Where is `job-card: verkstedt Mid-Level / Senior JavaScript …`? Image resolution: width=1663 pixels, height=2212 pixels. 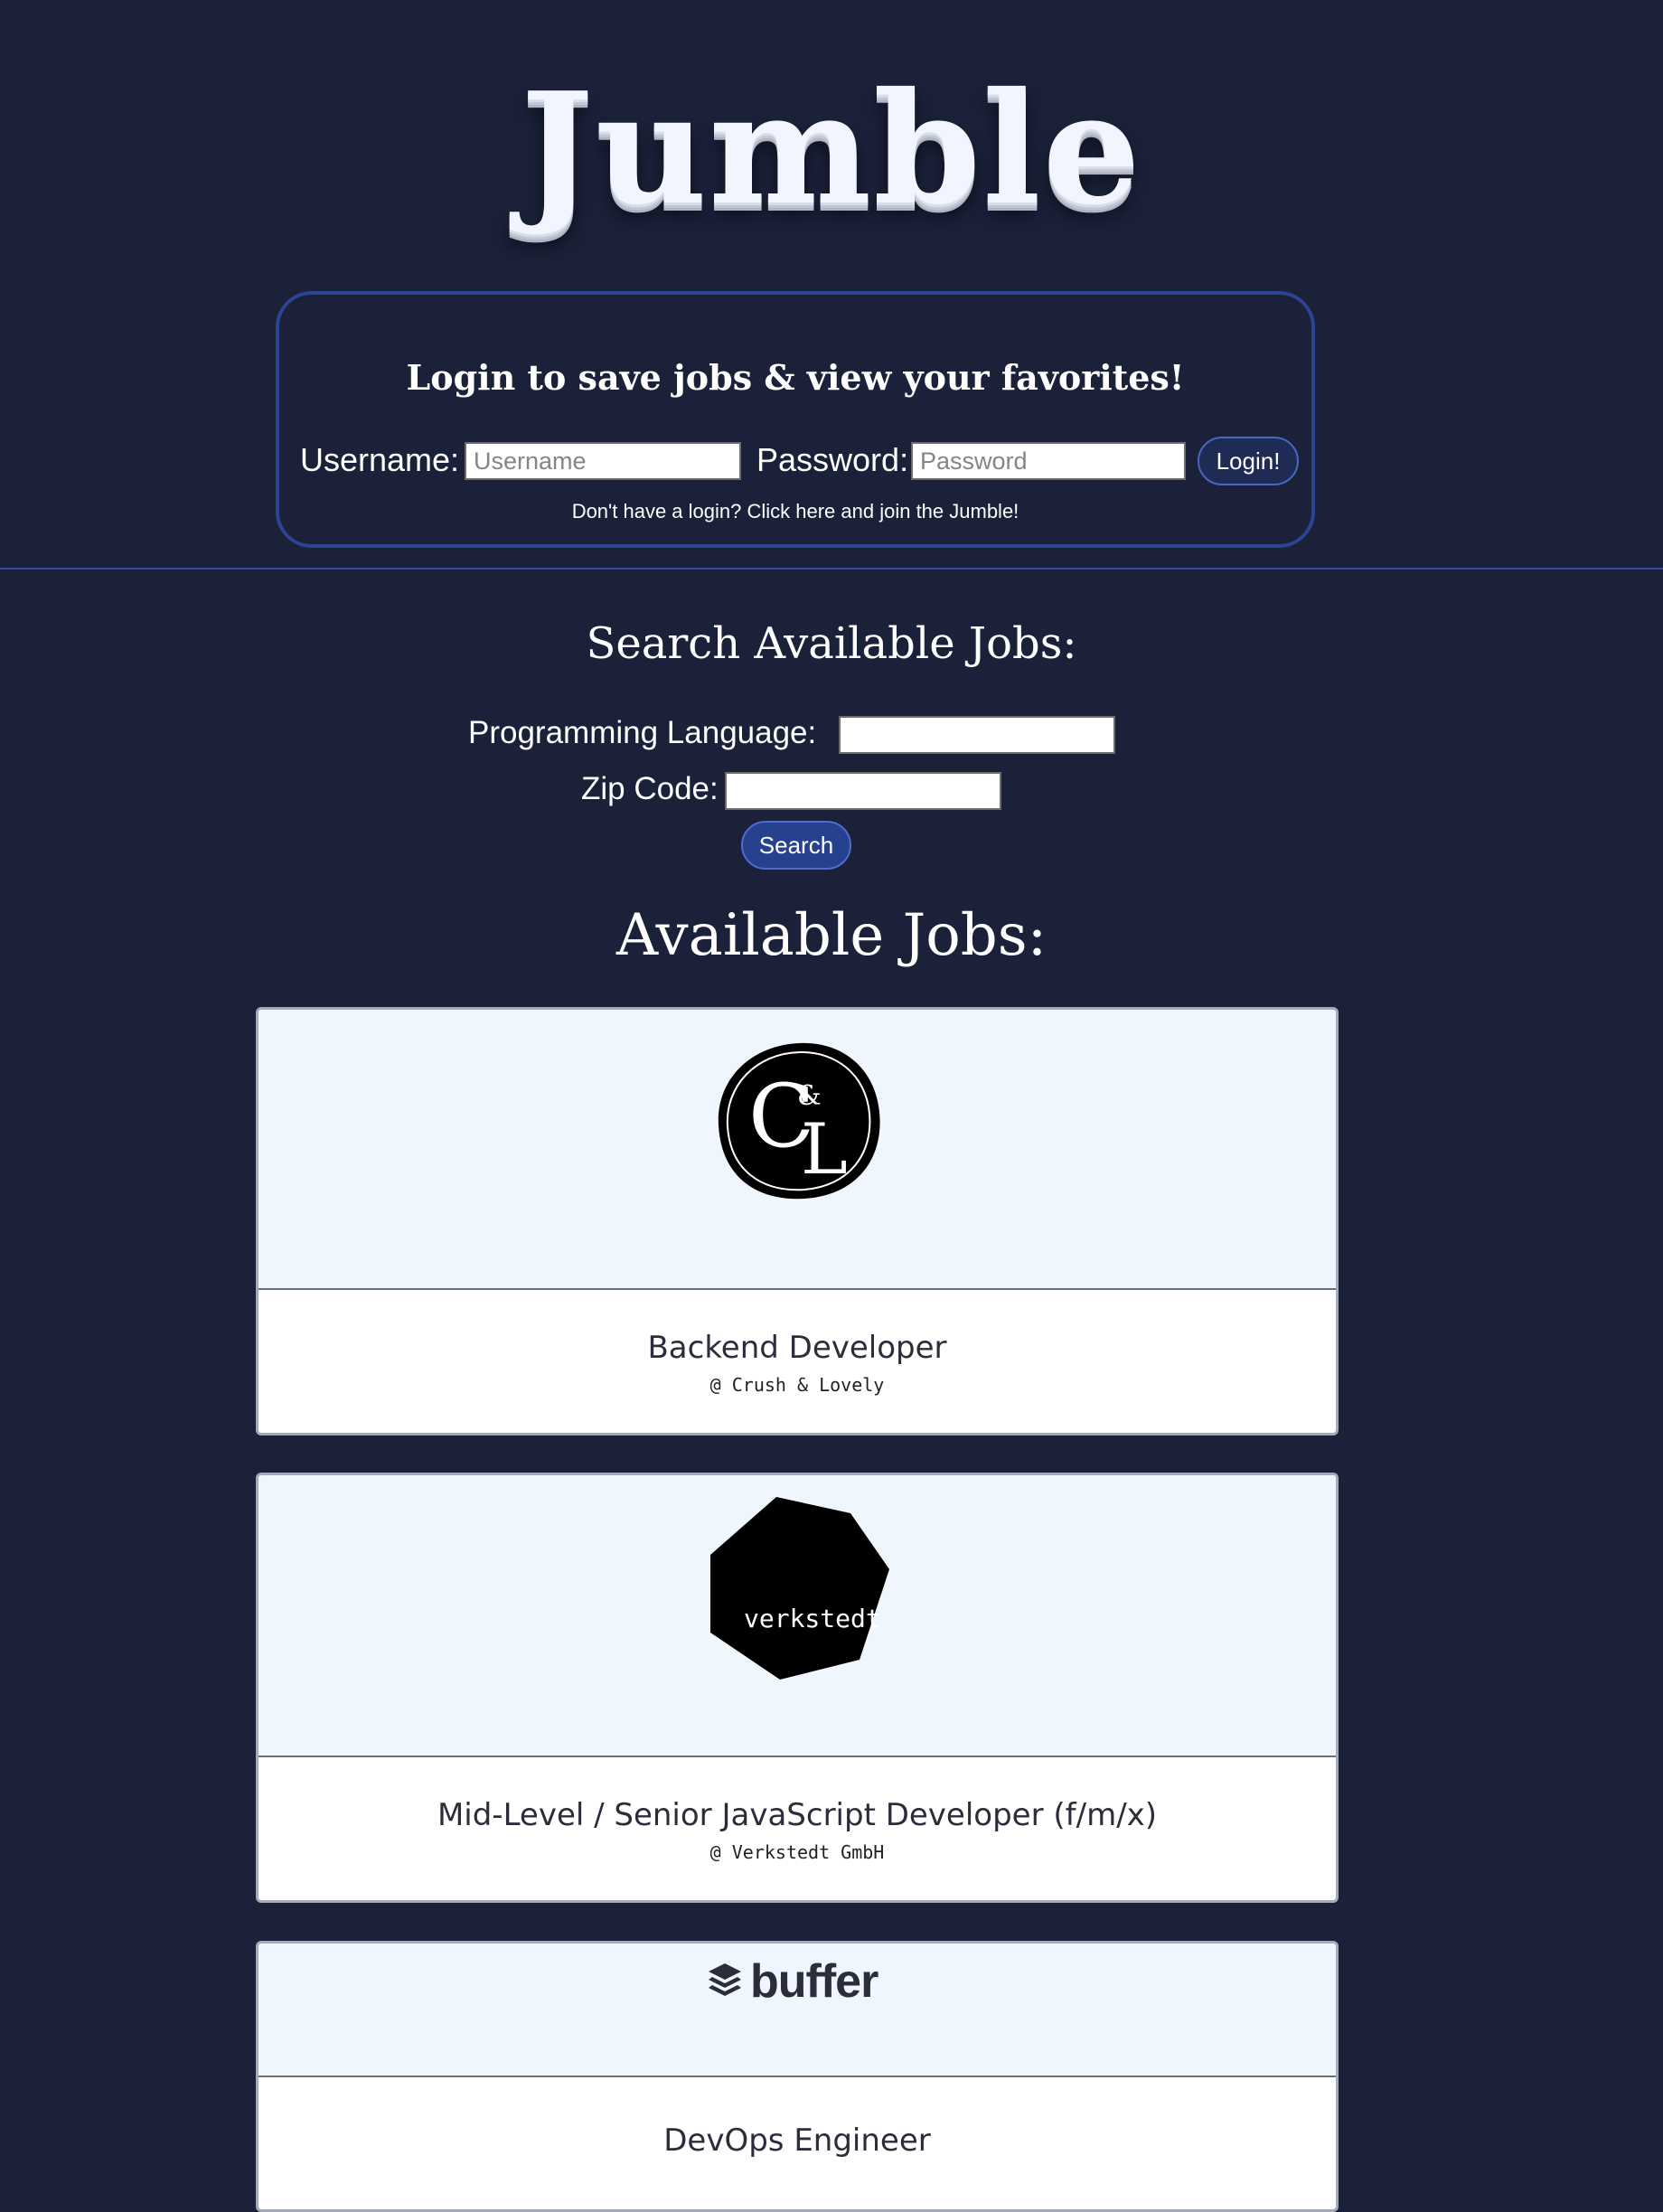 job-card: verkstedt Mid-Level / Senior JavaScript … is located at coordinates (797, 1688).